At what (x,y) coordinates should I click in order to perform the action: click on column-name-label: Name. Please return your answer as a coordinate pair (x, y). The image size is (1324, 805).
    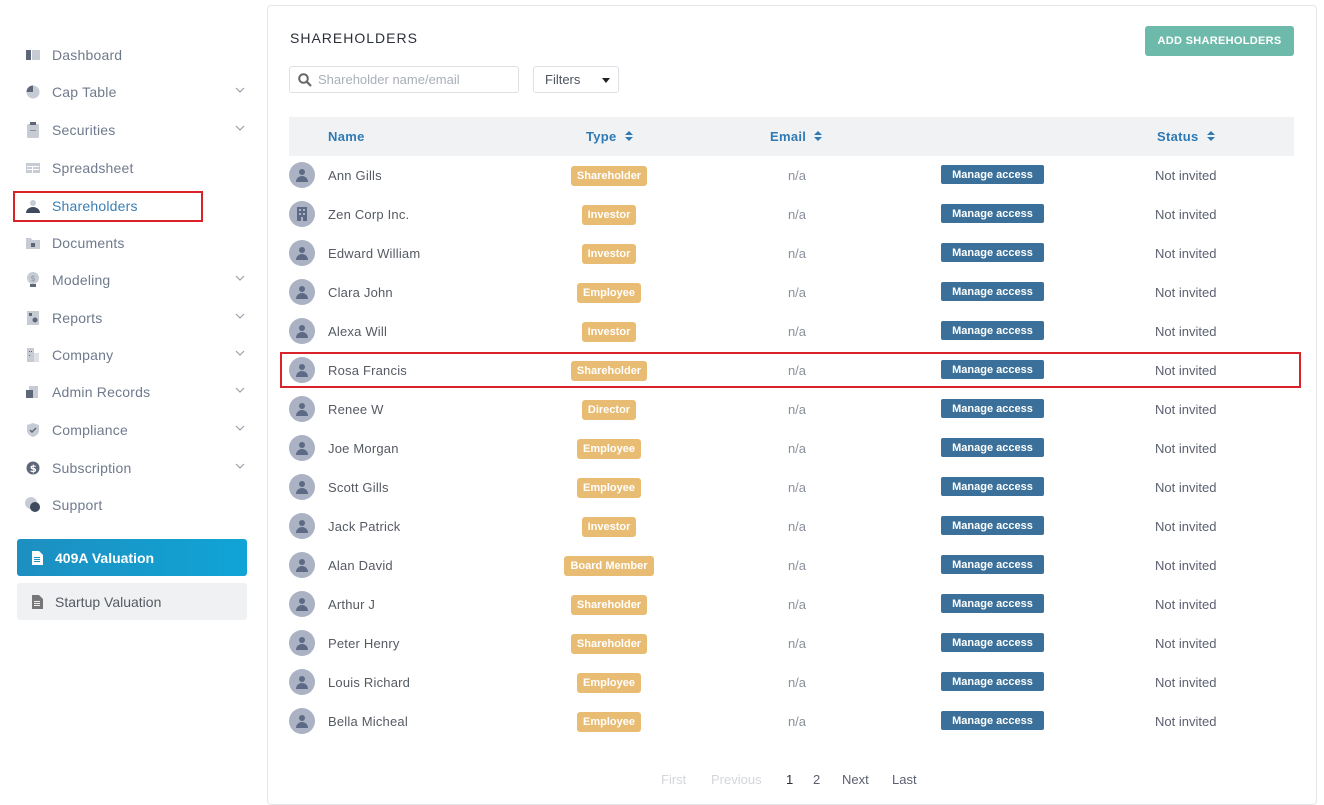
    Looking at the image, I should click on (346, 136).